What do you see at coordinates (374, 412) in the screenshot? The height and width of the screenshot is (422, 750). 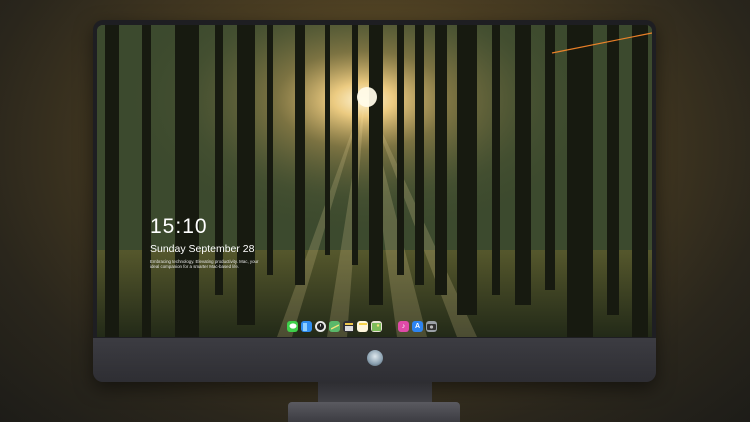 I see `monitor-stand-base` at bounding box center [374, 412].